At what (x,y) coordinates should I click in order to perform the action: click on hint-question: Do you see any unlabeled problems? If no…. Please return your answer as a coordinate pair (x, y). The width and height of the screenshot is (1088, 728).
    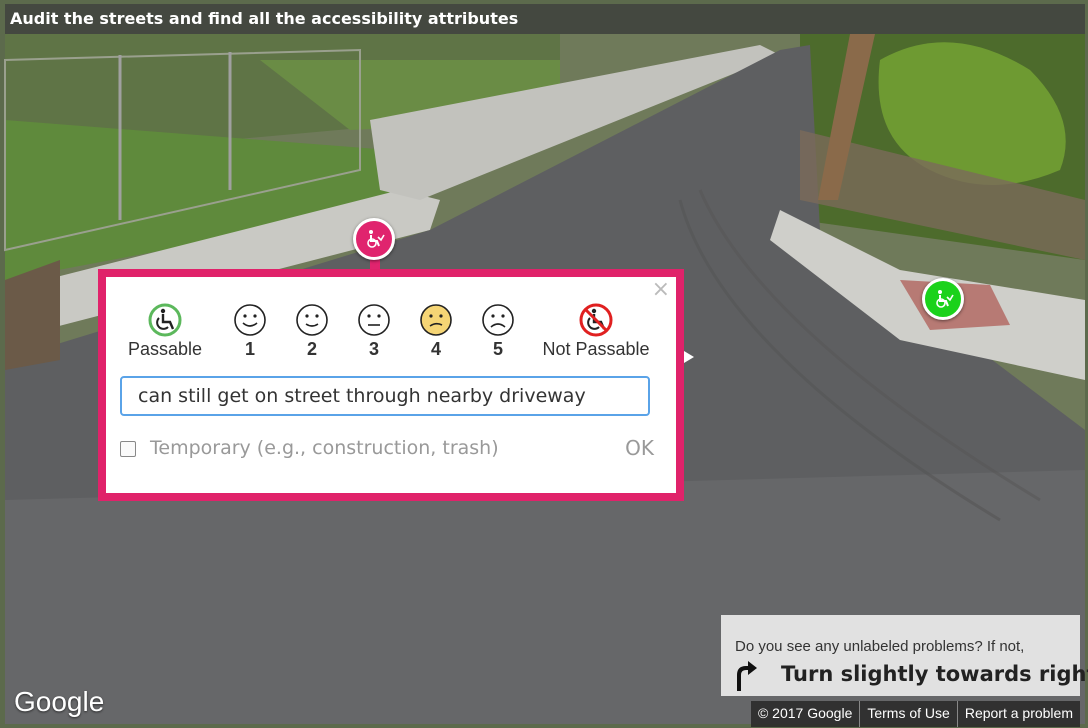
    Looking at the image, I should click on (880, 646).